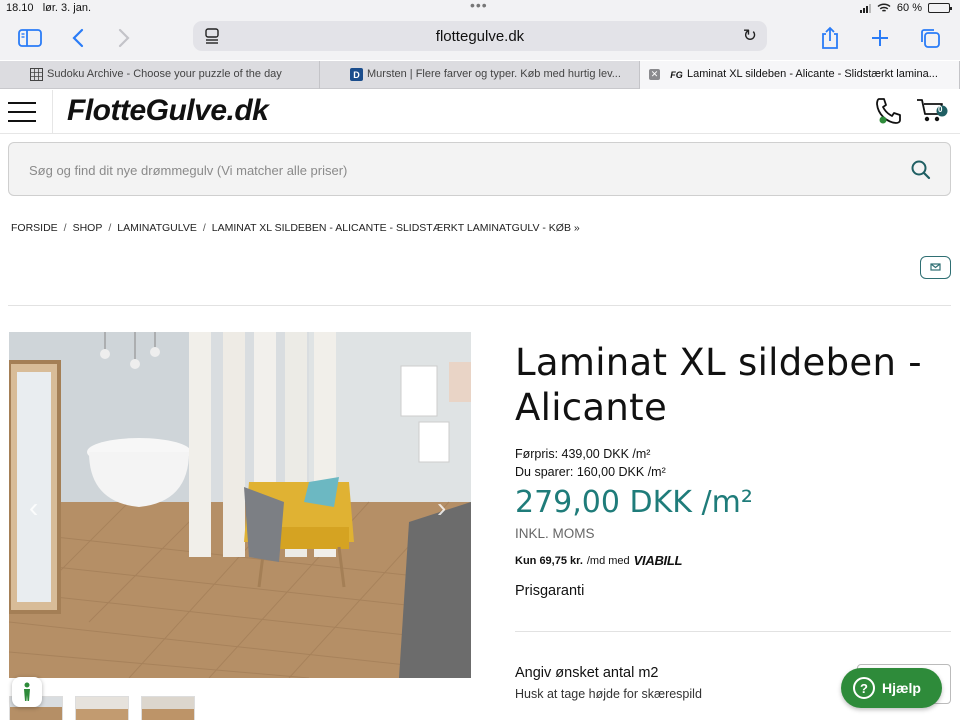 The width and height of the screenshot is (960, 720). Describe the element at coordinates (608, 560) in the screenshot. I see `installment-suffix: /md med` at that location.